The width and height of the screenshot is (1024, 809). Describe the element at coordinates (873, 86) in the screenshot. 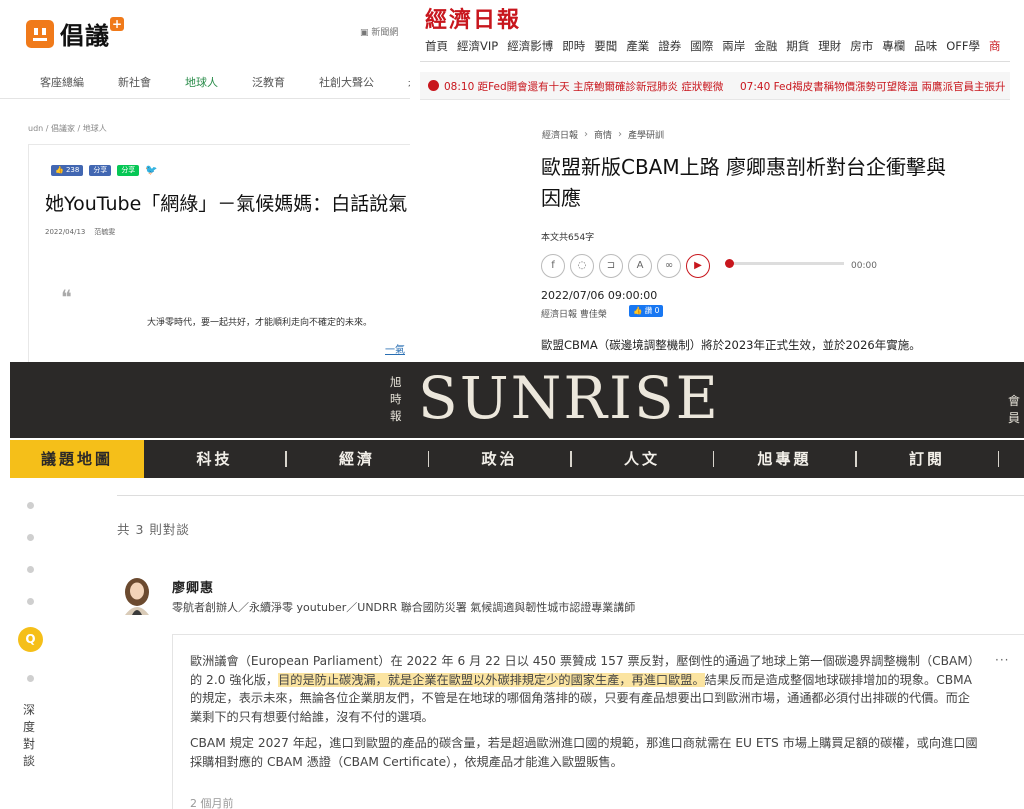

I see `ticker-item: 07:40 Fed褐皮書稱物價漲勢可望降溫 兩鷹派官員主張升` at that location.